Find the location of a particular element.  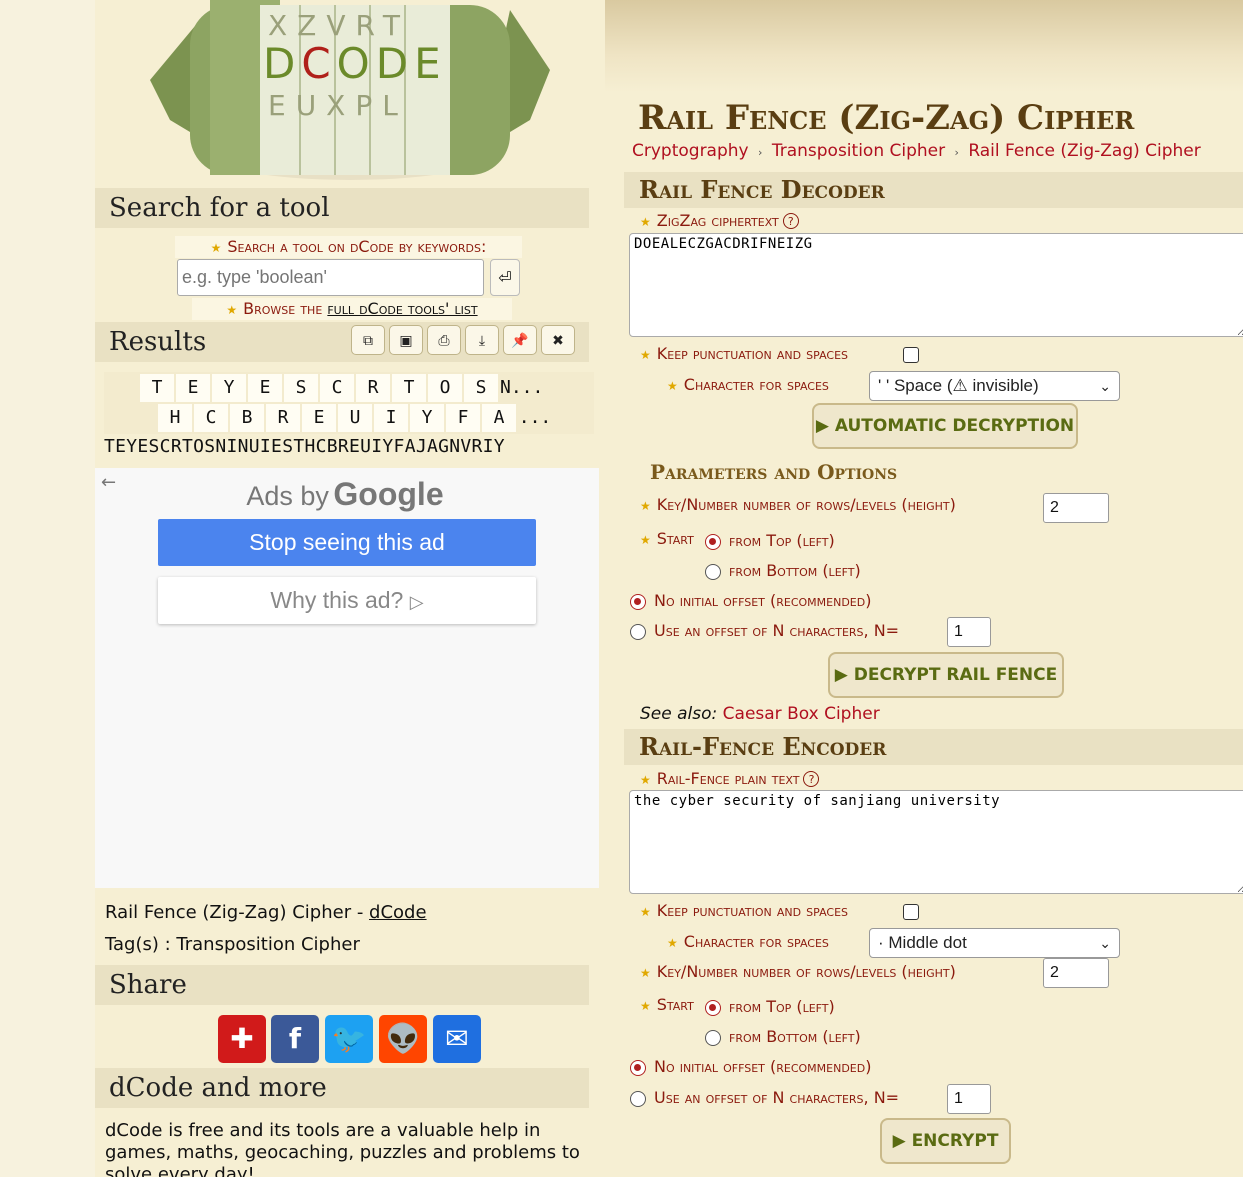

caesar-box-link: Caesar Box Cipher is located at coordinates (801, 714).